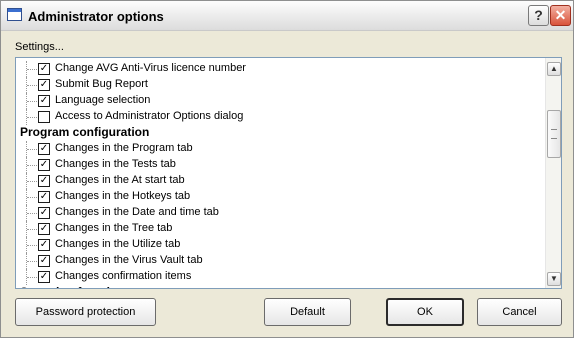 The height and width of the screenshot is (338, 574). What do you see at coordinates (280, 197) in the screenshot?
I see `tree-item: ✓ Changes in the Hotkeys tab` at bounding box center [280, 197].